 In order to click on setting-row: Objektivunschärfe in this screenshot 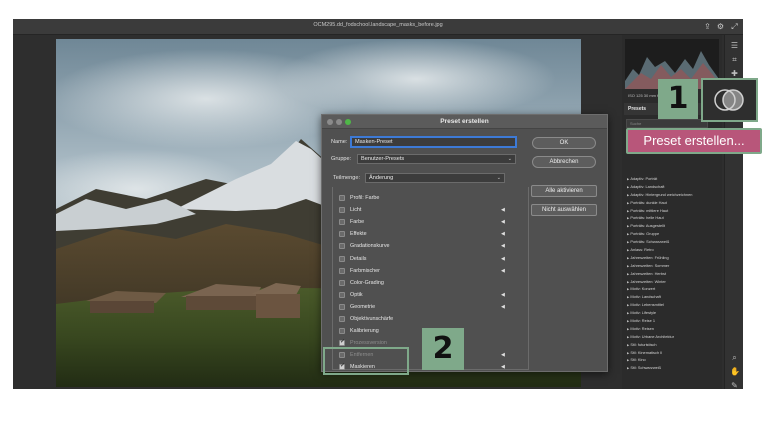, I will do `click(439, 319)`.